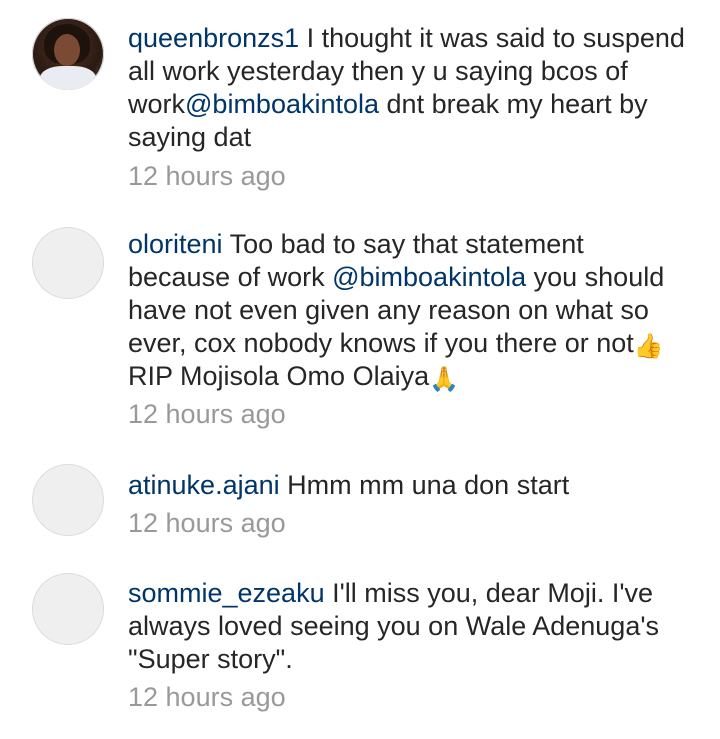 This screenshot has height=739, width=720. I want to click on thumbs-up-icon: 👍, so click(648, 346).